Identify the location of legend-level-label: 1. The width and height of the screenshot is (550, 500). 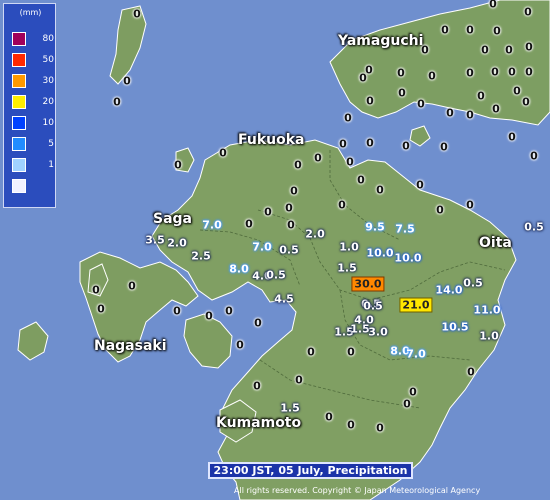
(51, 165).